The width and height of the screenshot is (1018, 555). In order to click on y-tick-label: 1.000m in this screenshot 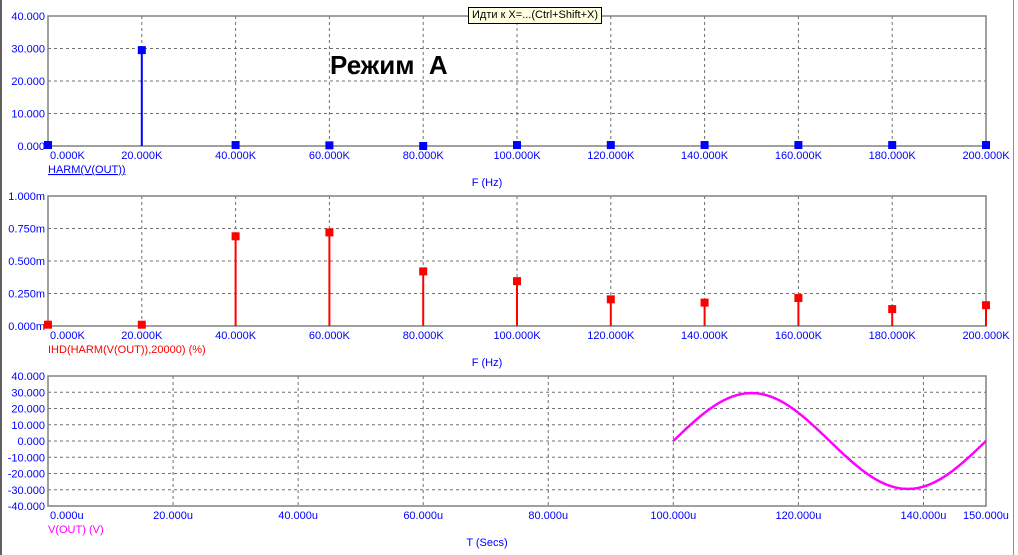, I will do `click(26, 197)`.